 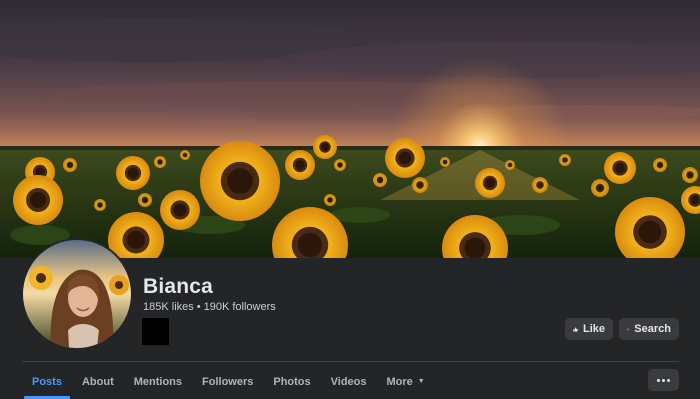 I want to click on tab-label: Followers, so click(x=228, y=382).